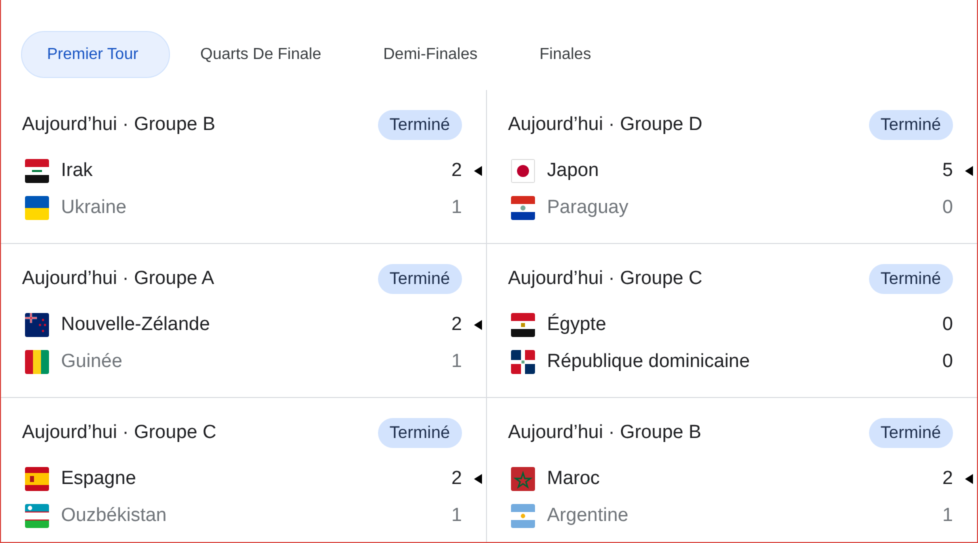  I want to click on team-name: Égypte, so click(577, 325).